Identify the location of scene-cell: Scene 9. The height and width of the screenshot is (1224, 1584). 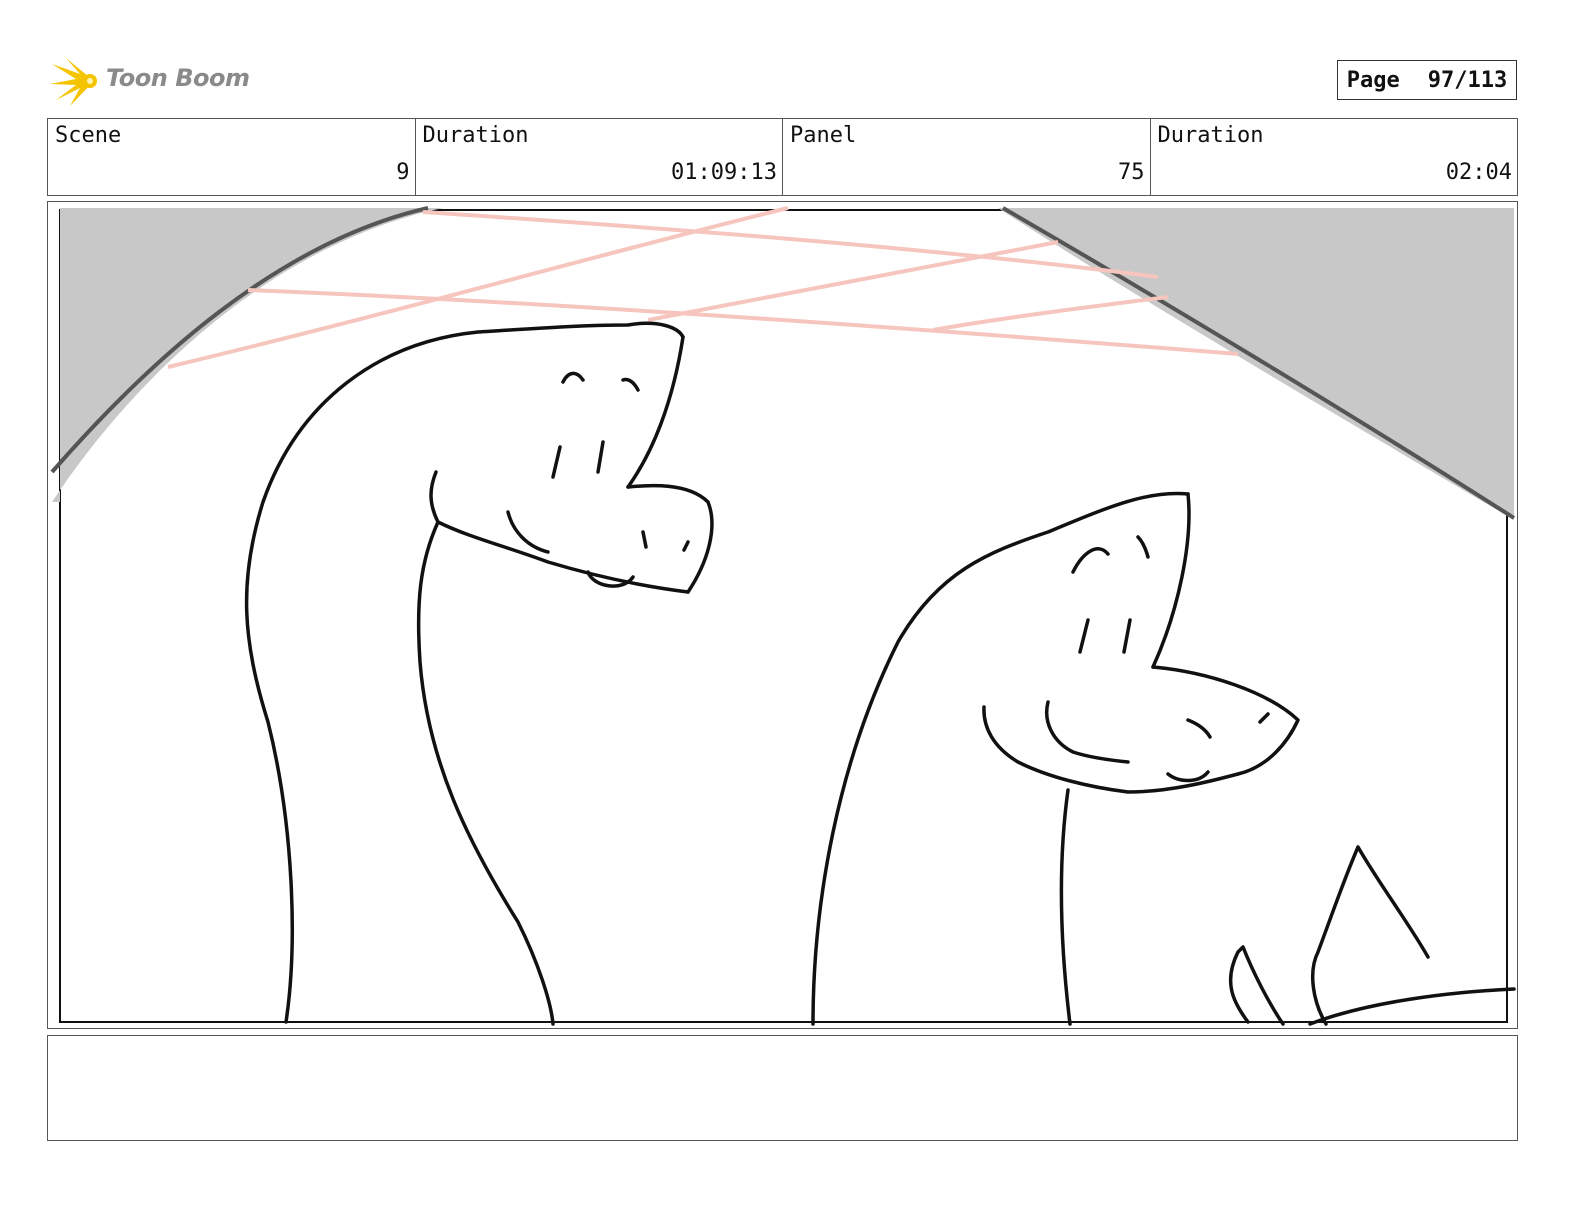
(232, 157).